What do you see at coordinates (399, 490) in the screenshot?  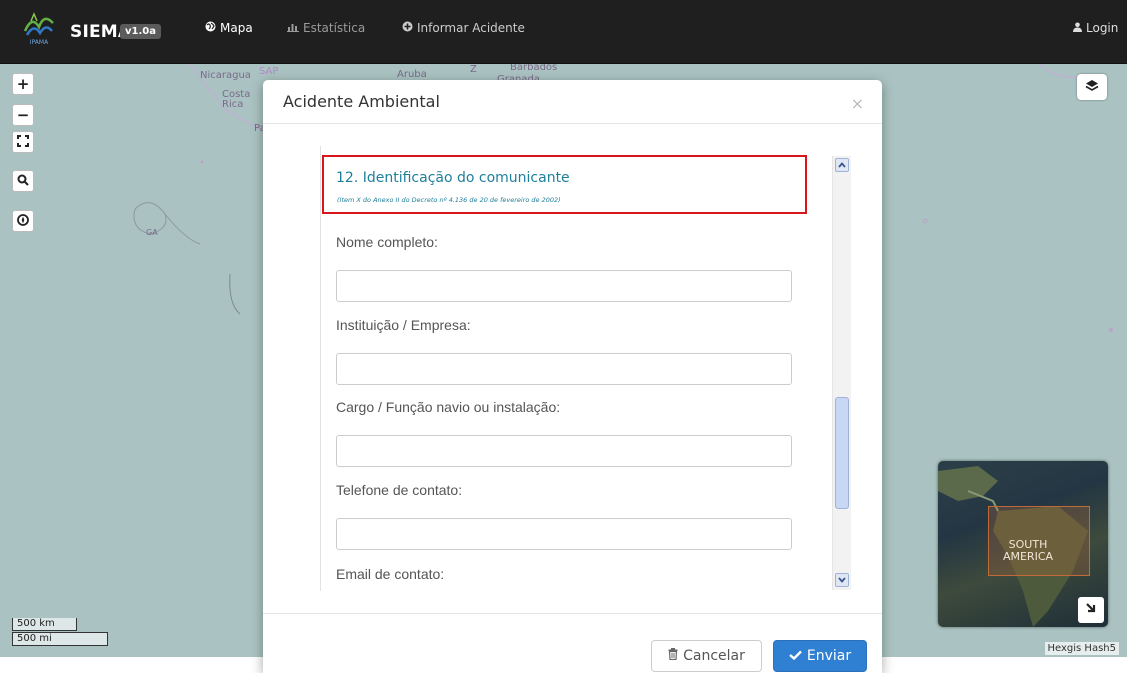 I see `telefone-label: Telefone de contato:` at bounding box center [399, 490].